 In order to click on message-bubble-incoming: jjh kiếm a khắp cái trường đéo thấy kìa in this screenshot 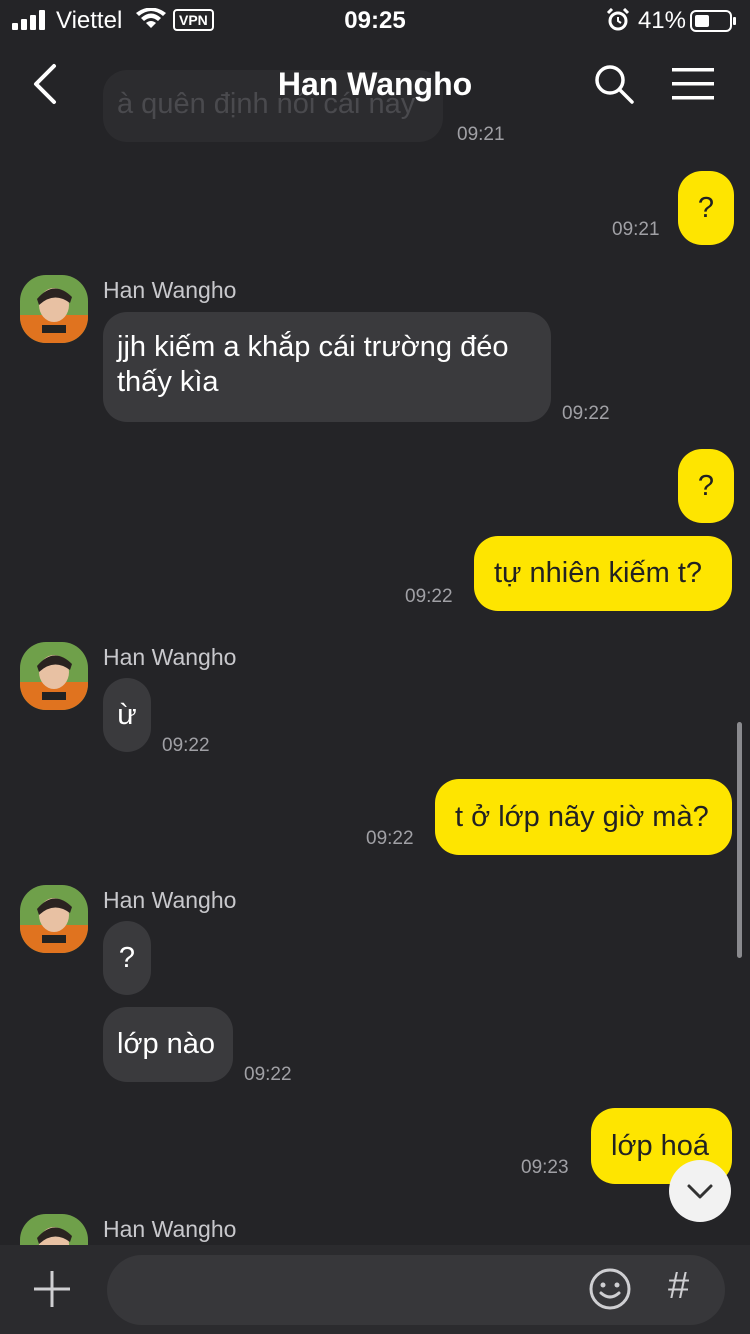, I will do `click(327, 367)`.